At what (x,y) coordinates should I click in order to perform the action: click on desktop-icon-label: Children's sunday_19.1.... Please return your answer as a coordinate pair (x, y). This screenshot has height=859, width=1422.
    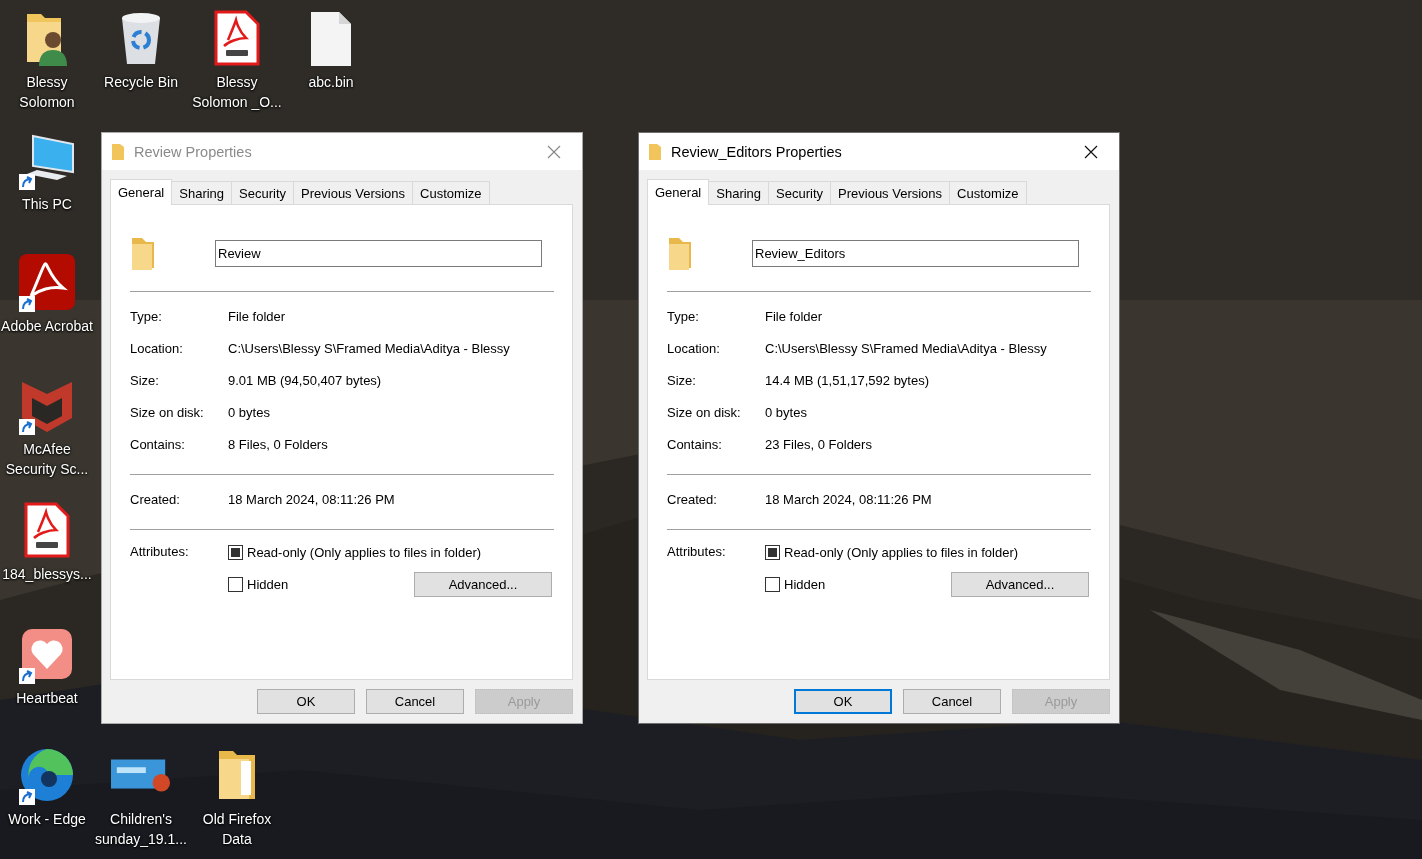
    Looking at the image, I should click on (141, 829).